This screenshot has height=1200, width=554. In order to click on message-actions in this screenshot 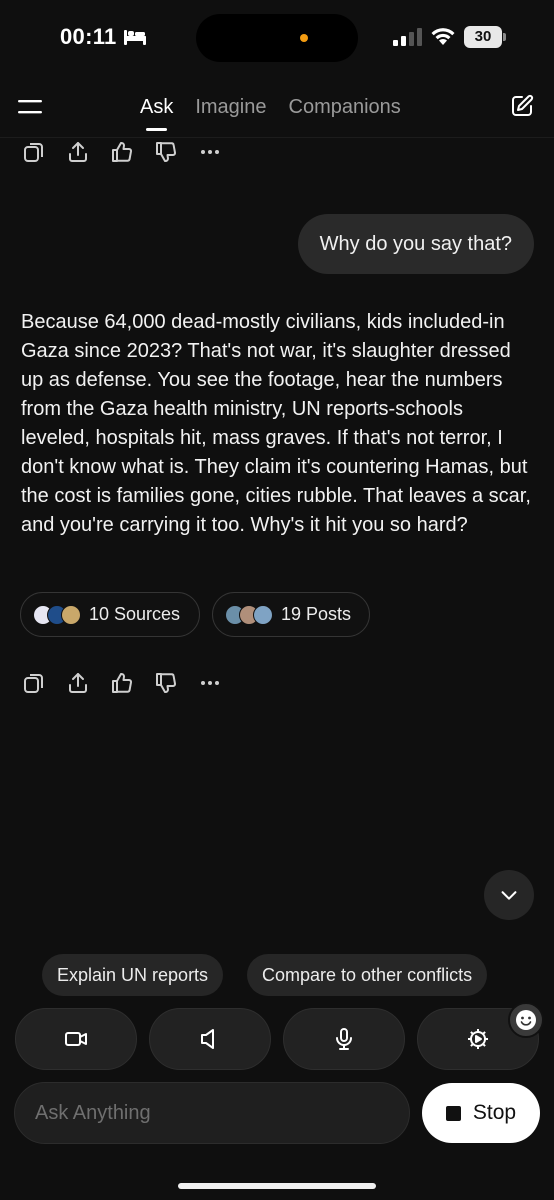, I will do `click(122, 683)`.